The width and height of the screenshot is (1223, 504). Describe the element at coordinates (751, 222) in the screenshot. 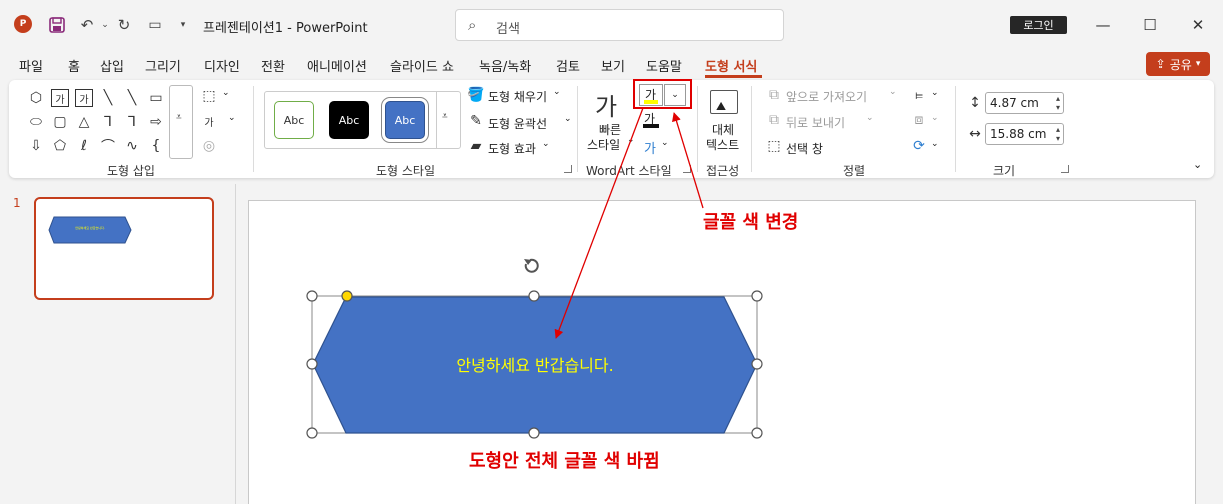

I see `annotation-font-color-change: 글꼴 색 변경` at that location.